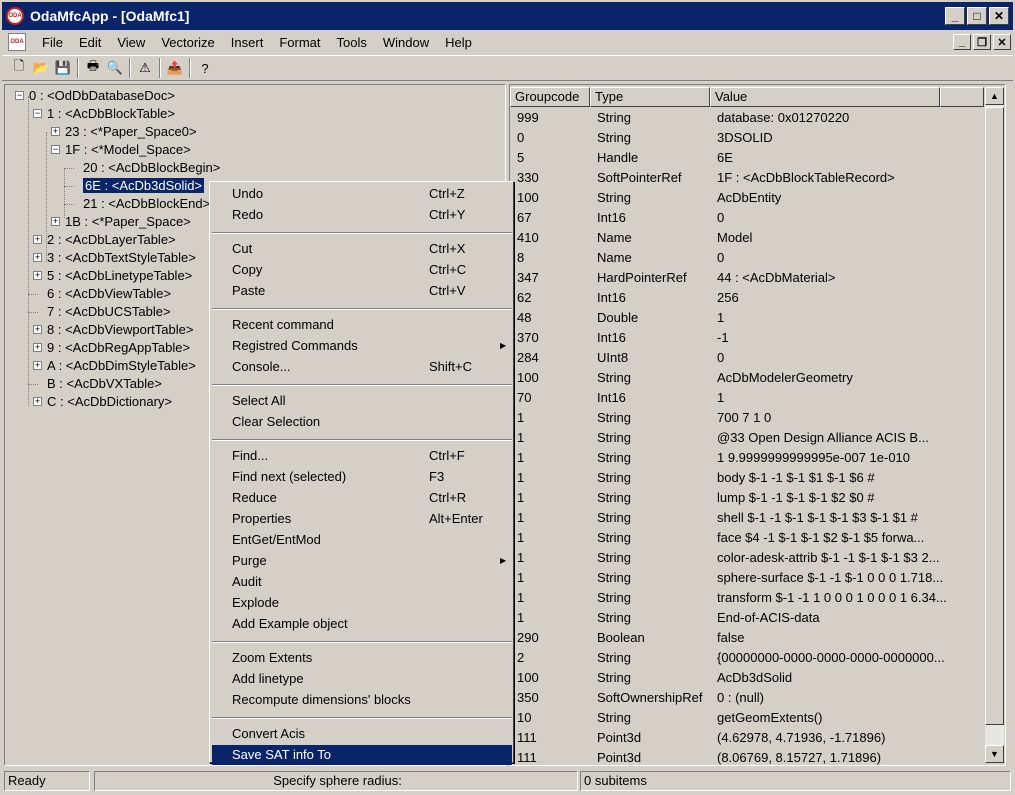 Image resolution: width=1015 pixels, height=795 pixels. What do you see at coordinates (104, 384) in the screenshot?
I see `tree-node: B : <AcDbVXTable>` at bounding box center [104, 384].